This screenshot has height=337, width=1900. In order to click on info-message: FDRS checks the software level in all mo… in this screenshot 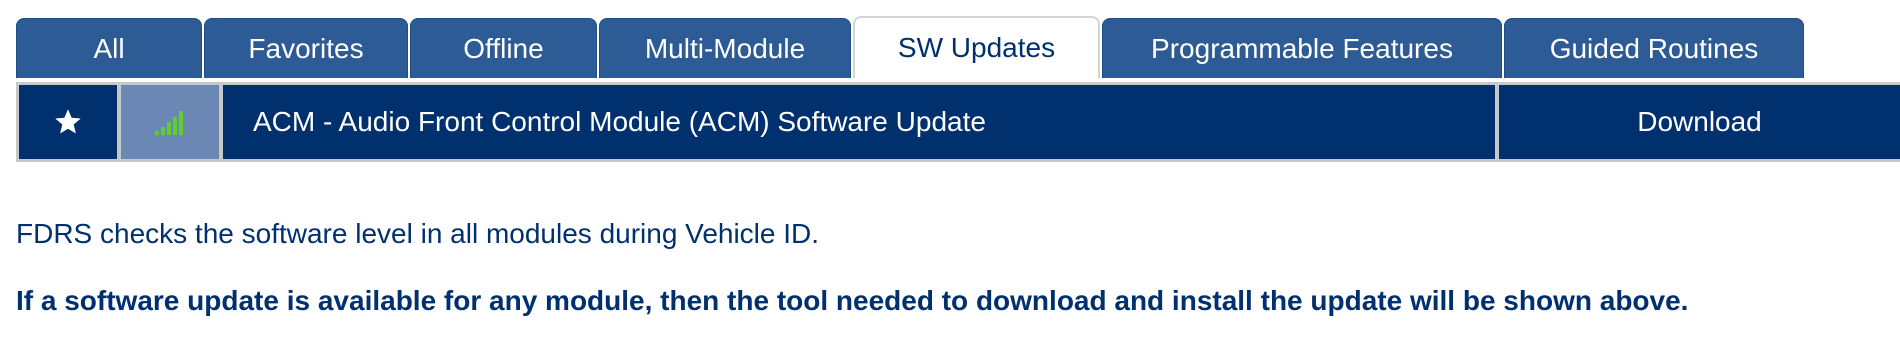, I will do `click(418, 233)`.